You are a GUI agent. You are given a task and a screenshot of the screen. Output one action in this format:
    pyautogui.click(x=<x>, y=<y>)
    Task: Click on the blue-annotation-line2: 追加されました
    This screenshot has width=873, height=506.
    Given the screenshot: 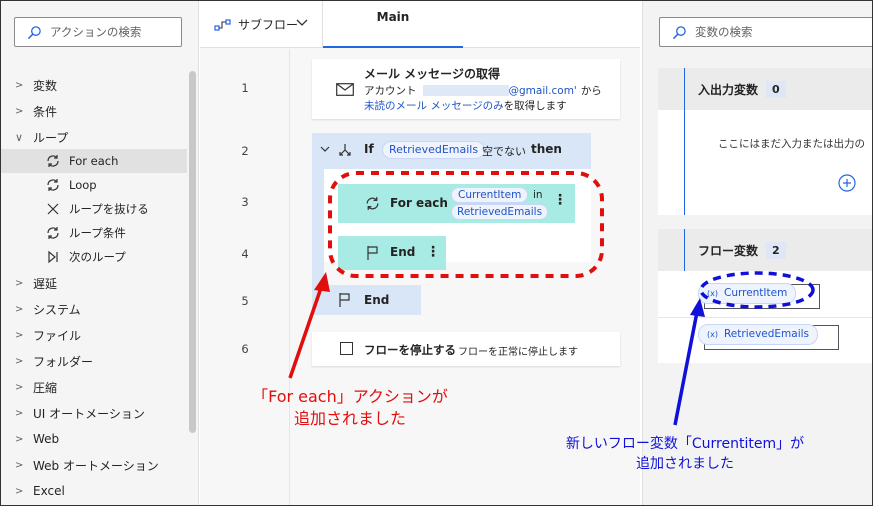 What is the action you would take?
    pyautogui.click(x=685, y=464)
    